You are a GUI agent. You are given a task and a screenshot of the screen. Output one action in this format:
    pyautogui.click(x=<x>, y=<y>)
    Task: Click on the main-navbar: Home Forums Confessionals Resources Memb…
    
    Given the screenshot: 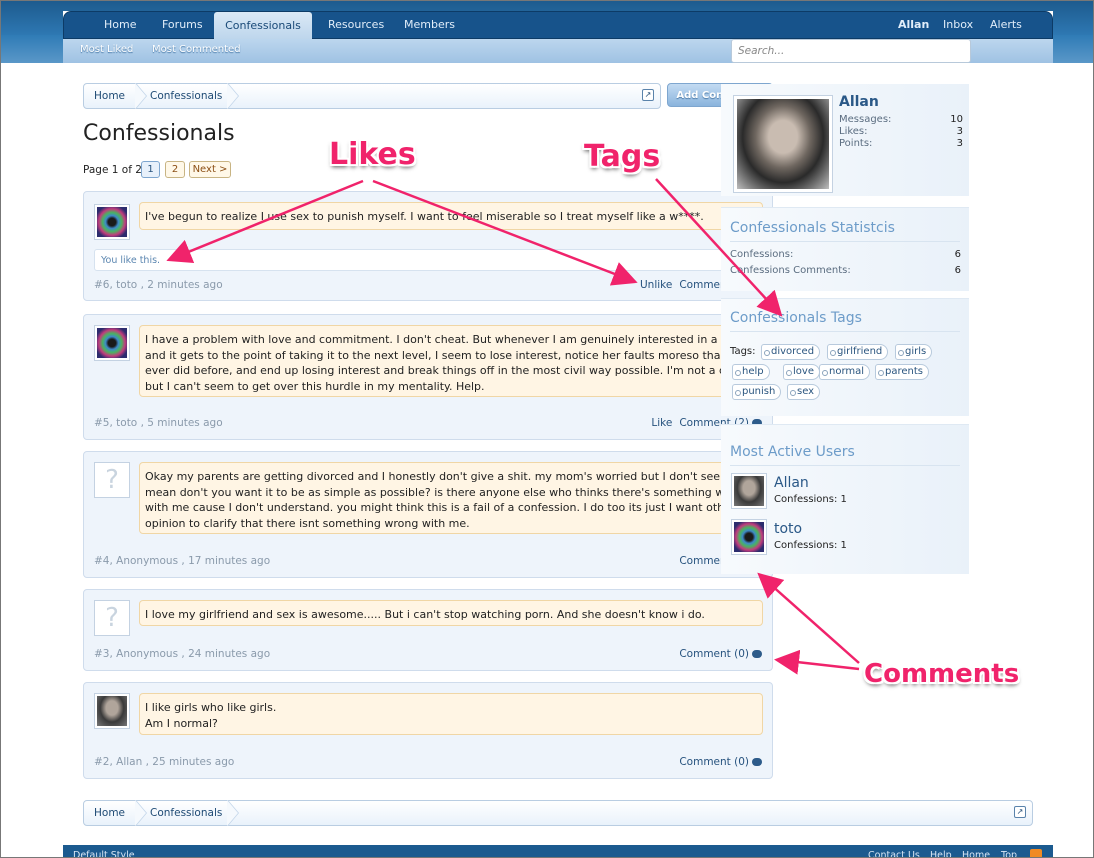 What is the action you would take?
    pyautogui.click(x=558, y=25)
    